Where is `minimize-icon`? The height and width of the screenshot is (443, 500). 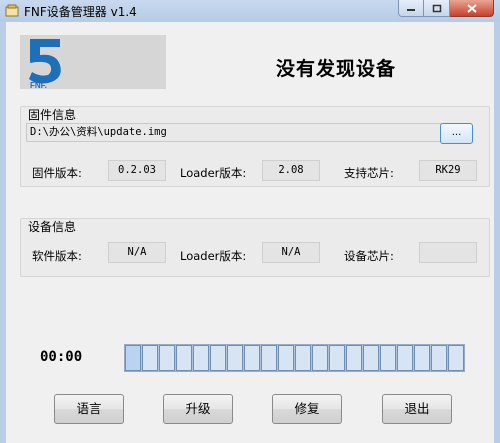 minimize-icon is located at coordinates (411, 10).